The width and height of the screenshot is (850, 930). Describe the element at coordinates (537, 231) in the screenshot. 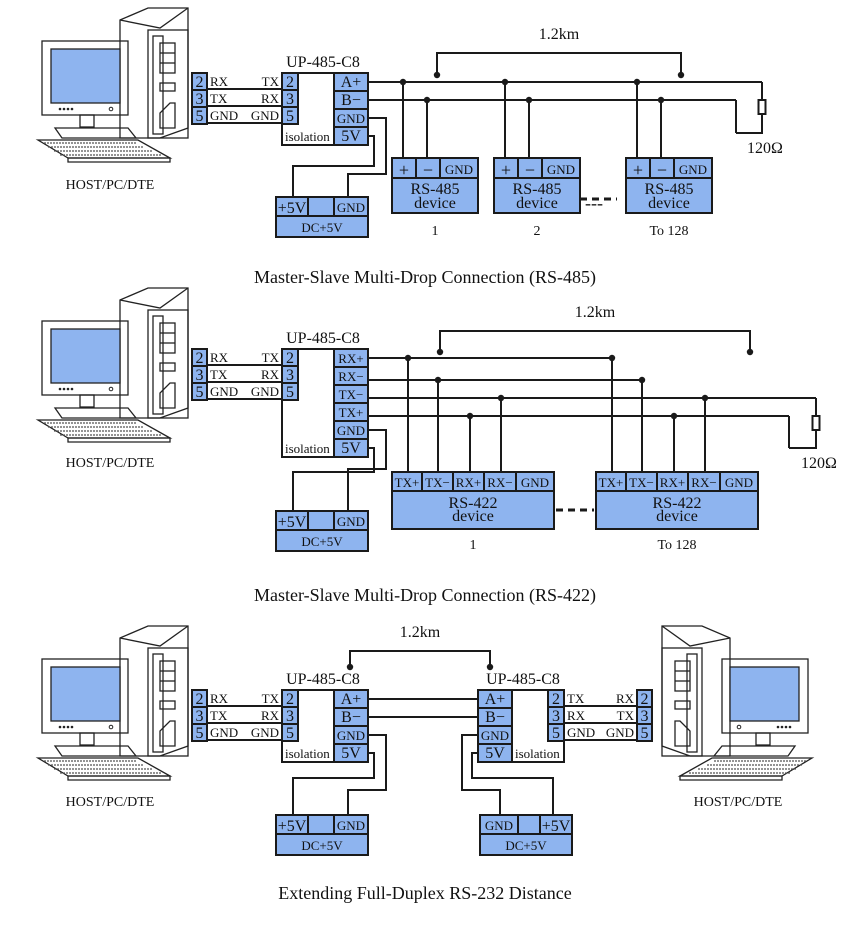

I see `device-number: 2` at that location.